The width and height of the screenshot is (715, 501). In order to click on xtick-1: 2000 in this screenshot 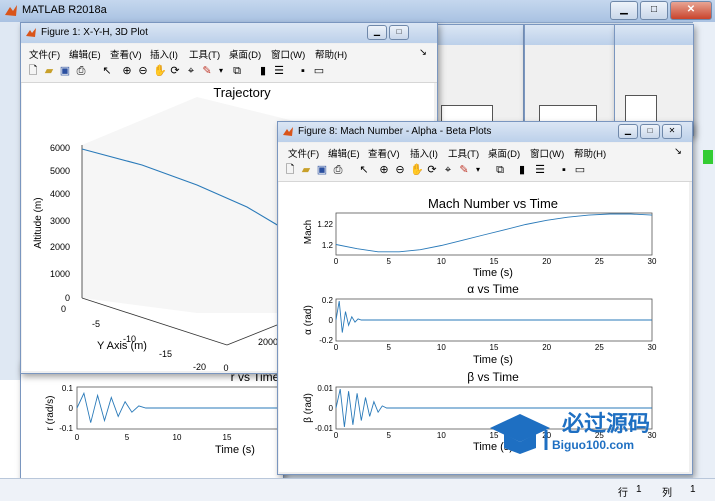, I will do `click(268, 342)`.